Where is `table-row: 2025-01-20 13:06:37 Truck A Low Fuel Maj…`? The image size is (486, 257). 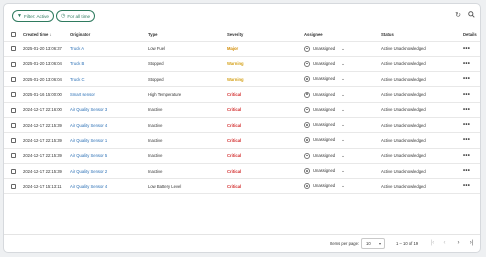
table-row: 2025-01-20 13:06:37 Truck A Low Fuel Maj… is located at coordinates (242, 49).